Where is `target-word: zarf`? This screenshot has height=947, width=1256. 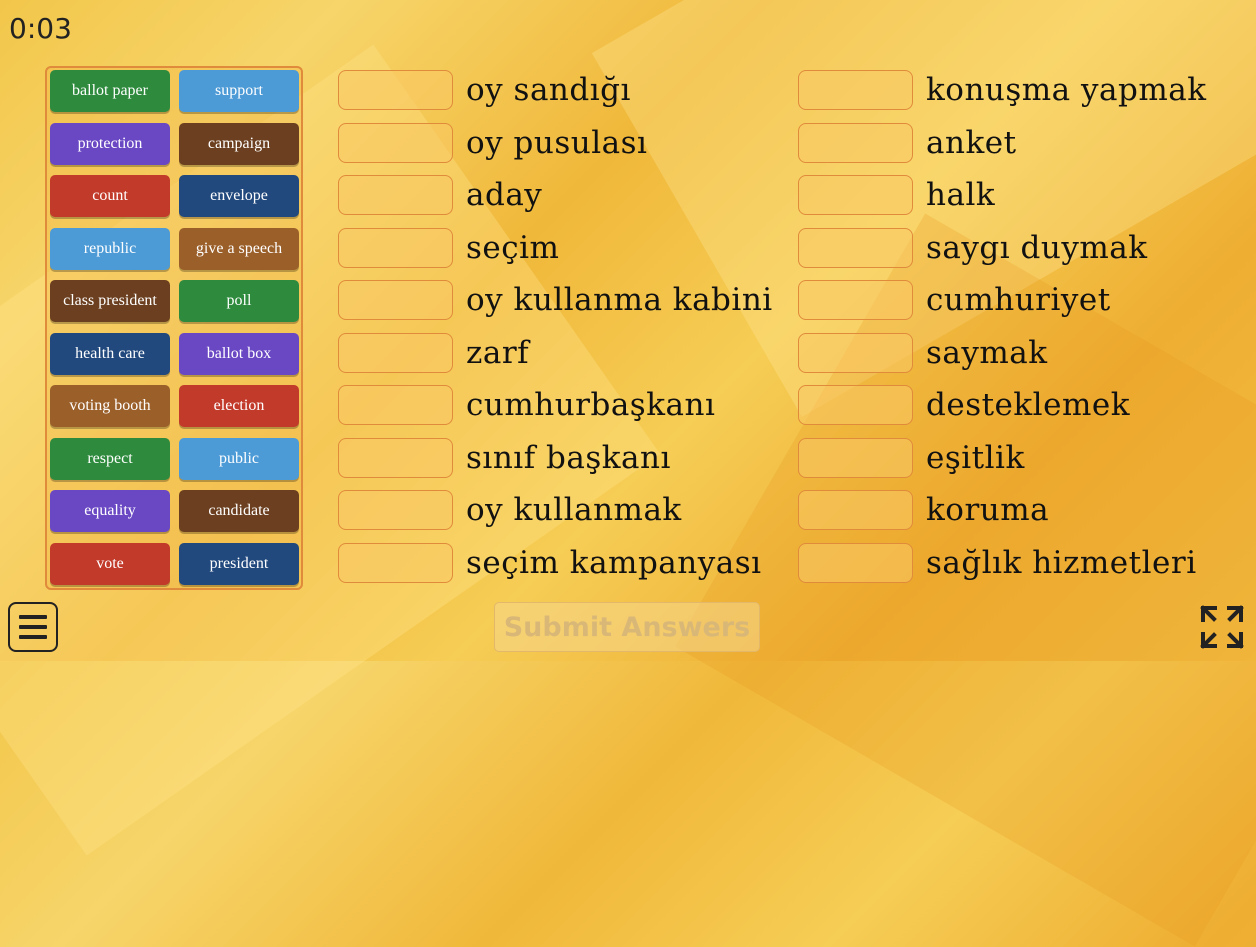
target-word: zarf is located at coordinates (498, 352).